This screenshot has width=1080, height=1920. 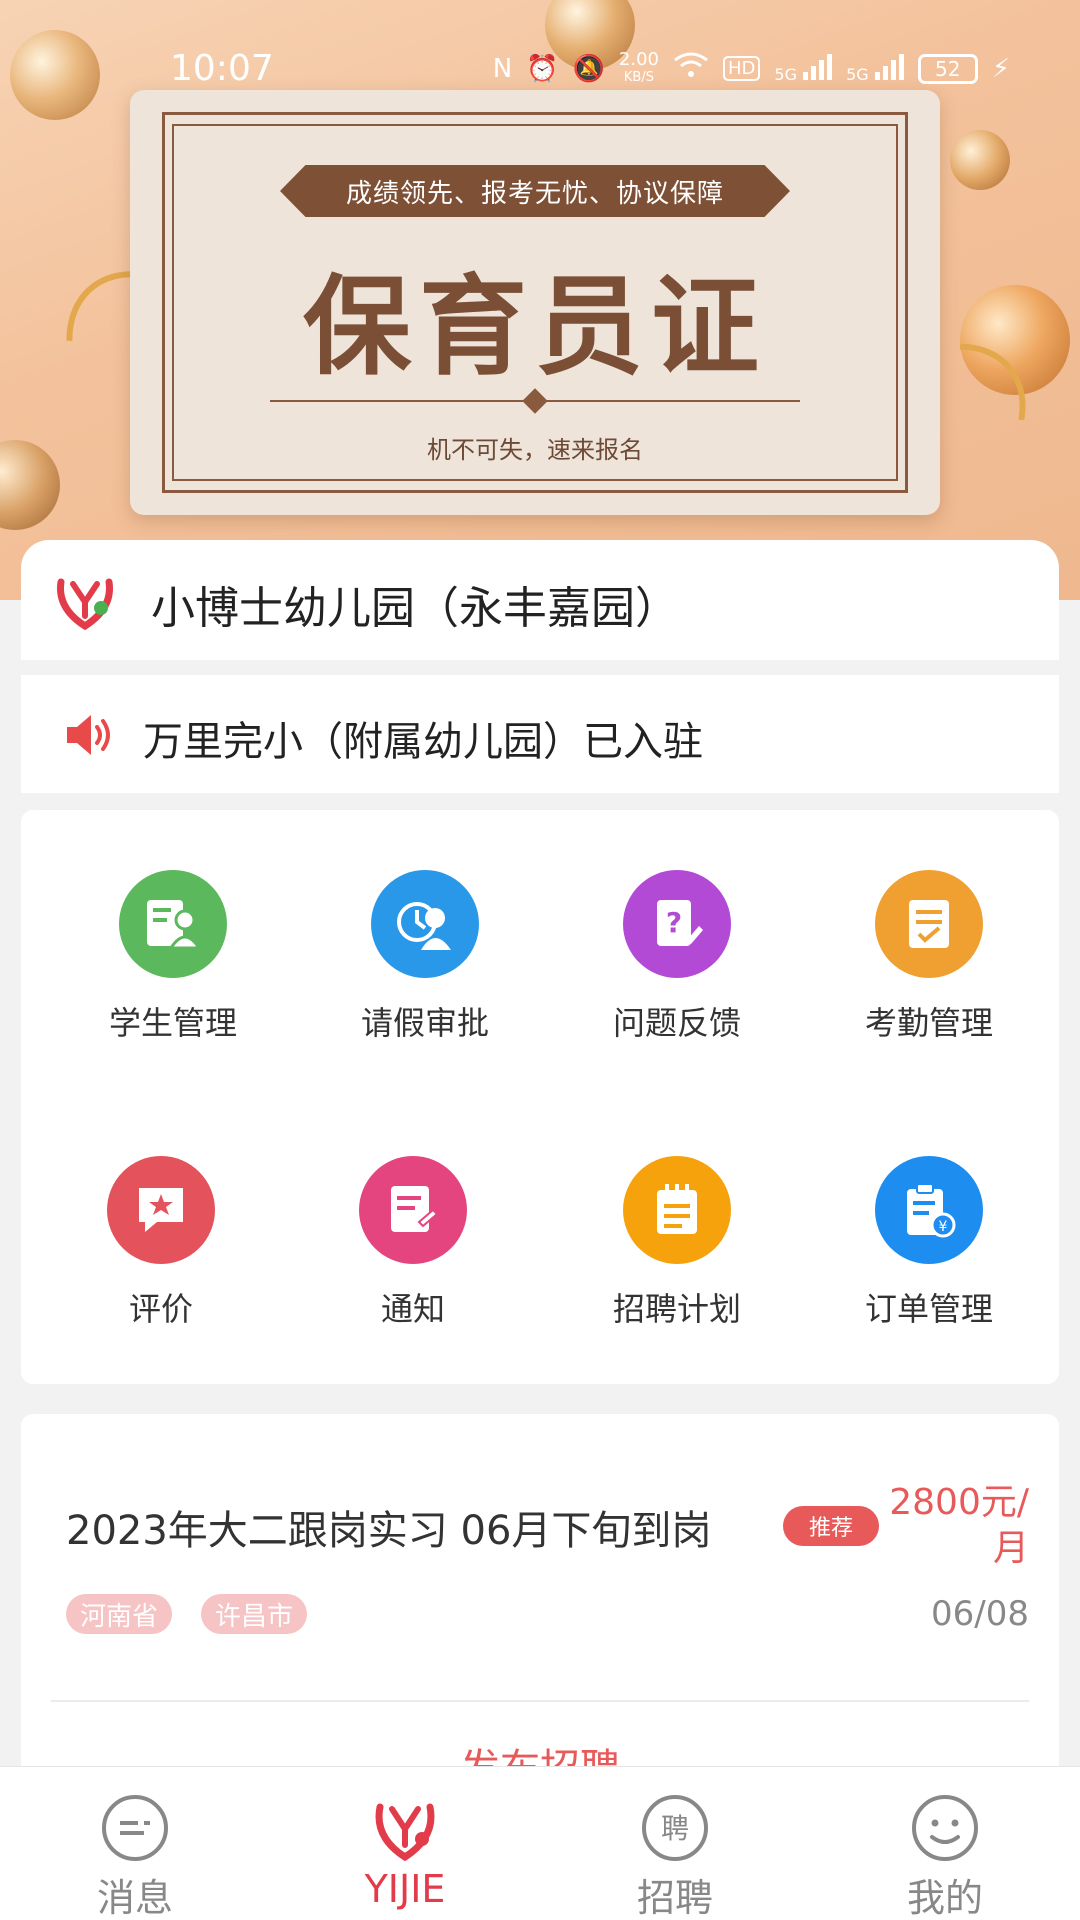 I want to click on notice-bar: 万里完小（附属幼儿园）已入驻, so click(x=540, y=734).